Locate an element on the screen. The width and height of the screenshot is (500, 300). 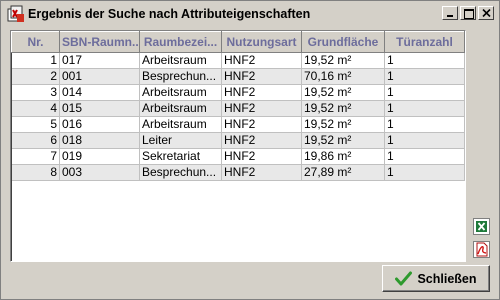
cell-sbn-raumnummer: 018 is located at coordinates (99, 140).